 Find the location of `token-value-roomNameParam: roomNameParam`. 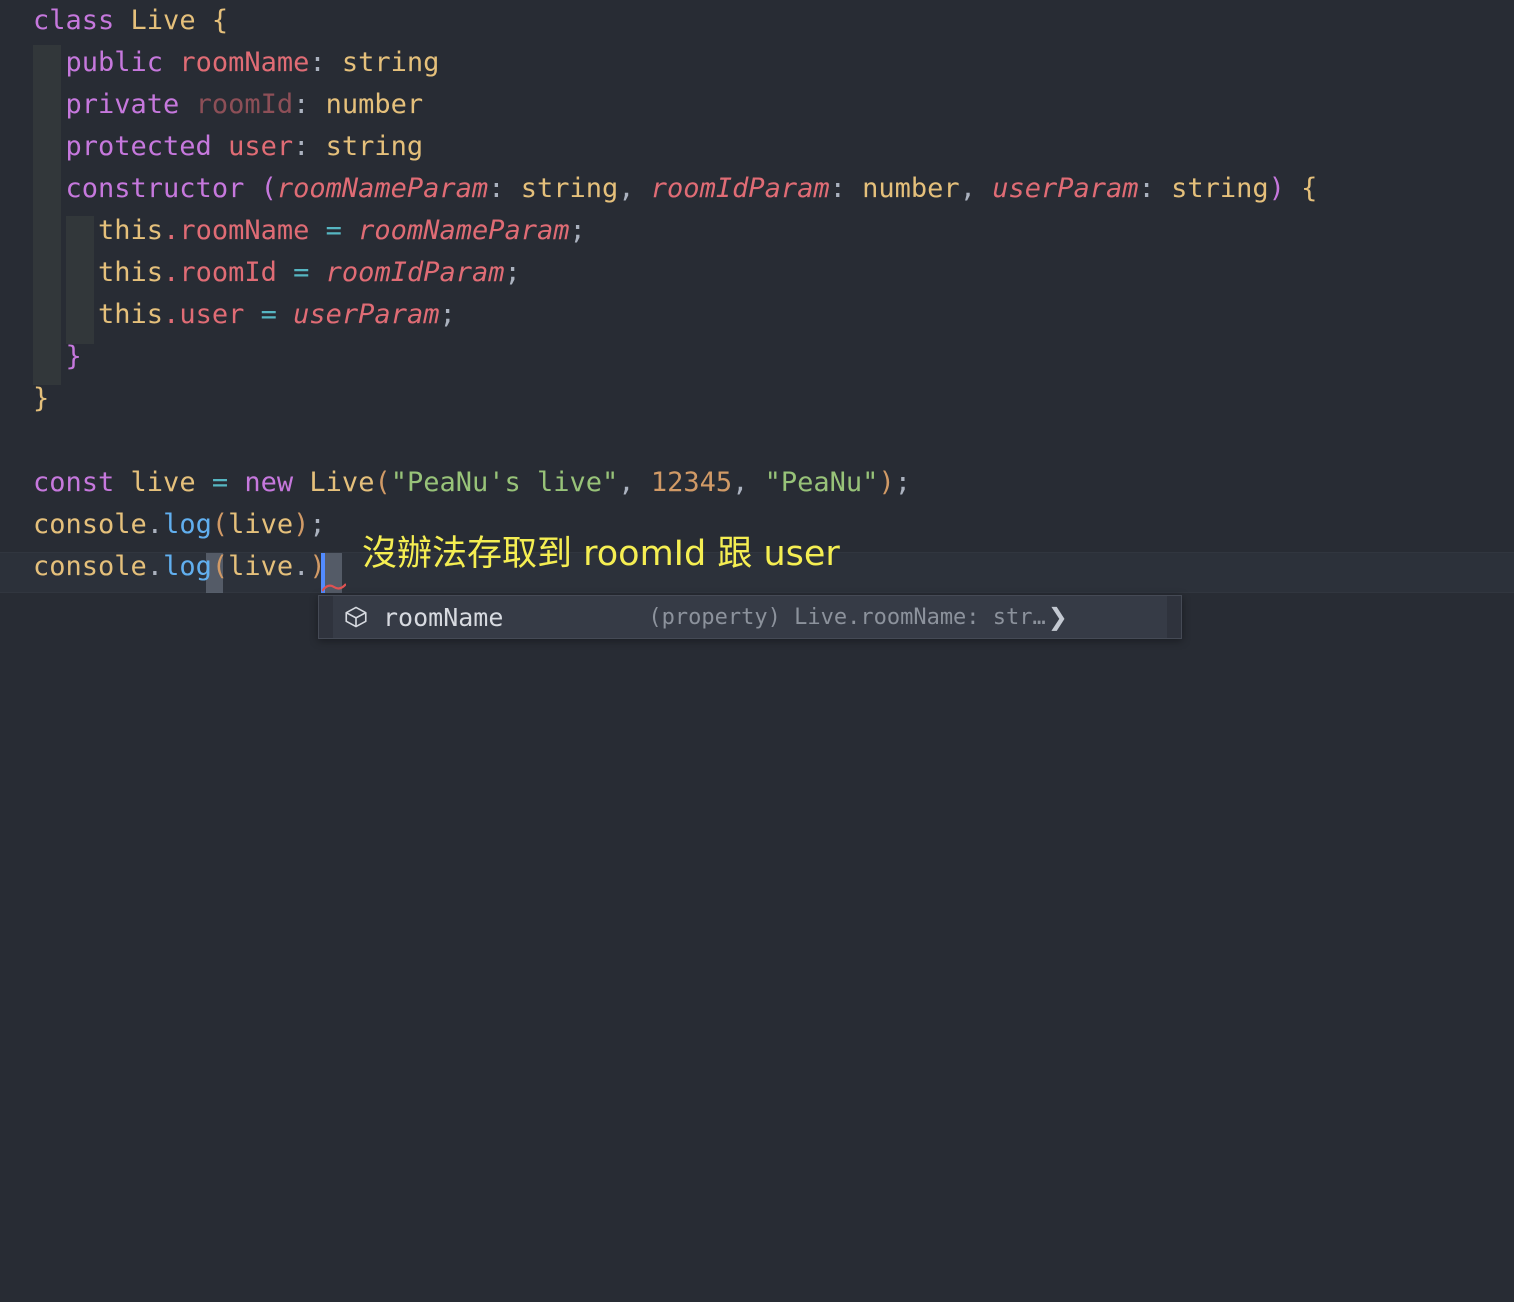

token-value-roomNameParam: roomNameParam is located at coordinates (464, 230).